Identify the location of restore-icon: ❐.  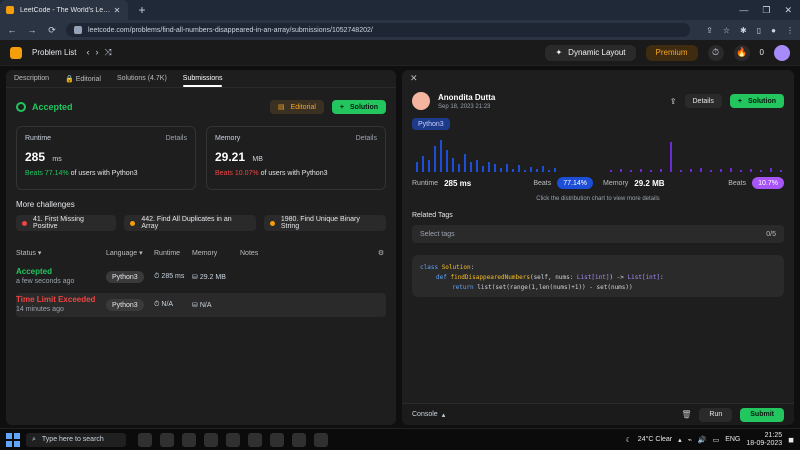
(766, 10).